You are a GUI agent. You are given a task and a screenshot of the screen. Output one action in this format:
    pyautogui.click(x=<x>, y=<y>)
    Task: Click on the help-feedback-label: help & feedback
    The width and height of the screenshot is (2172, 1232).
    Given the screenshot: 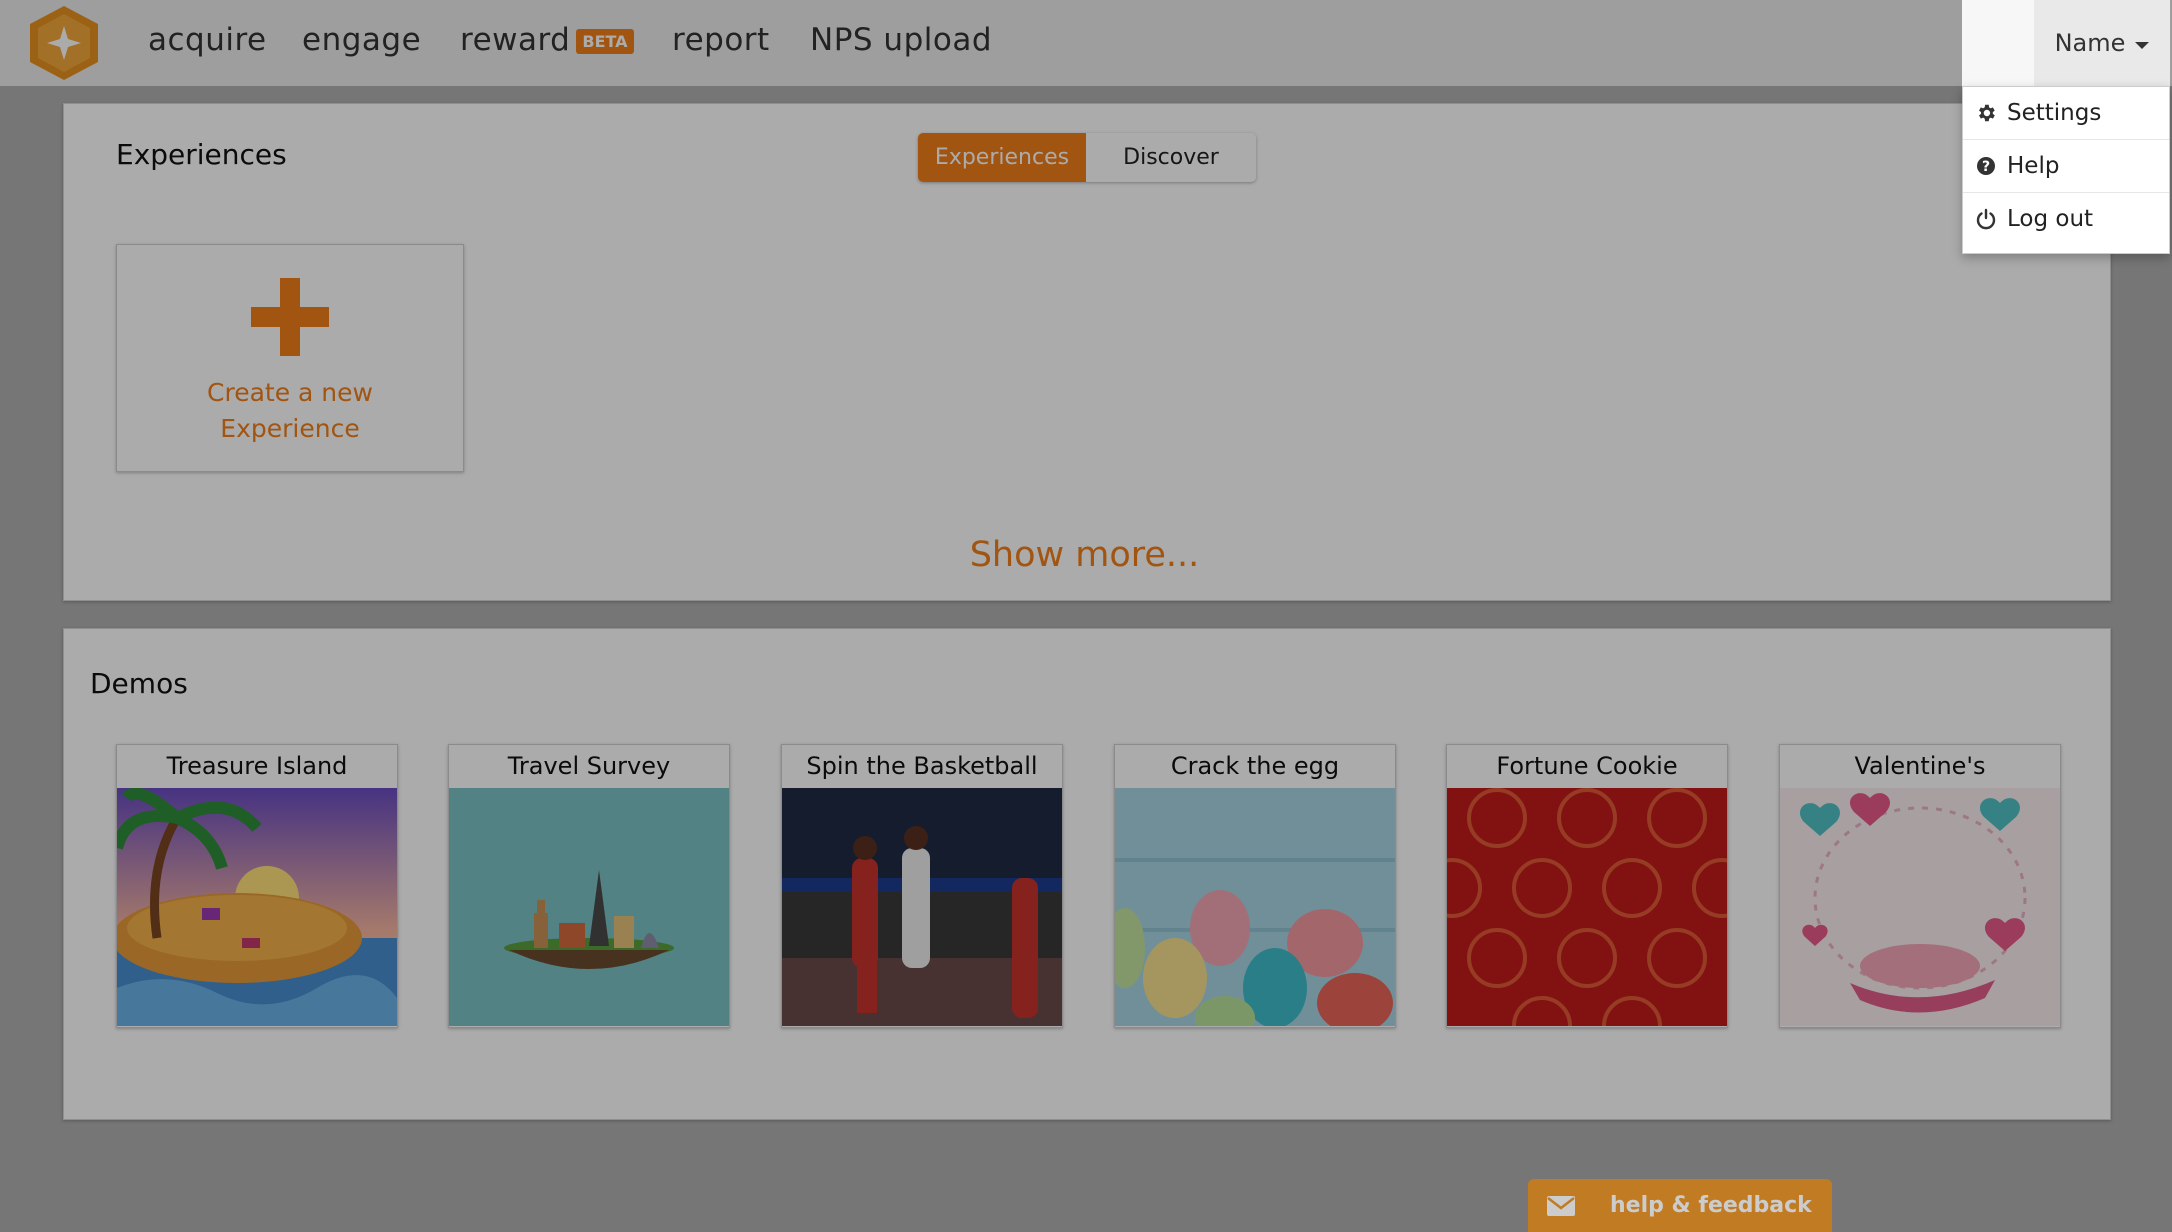 What is the action you would take?
    pyautogui.click(x=1711, y=1205)
    